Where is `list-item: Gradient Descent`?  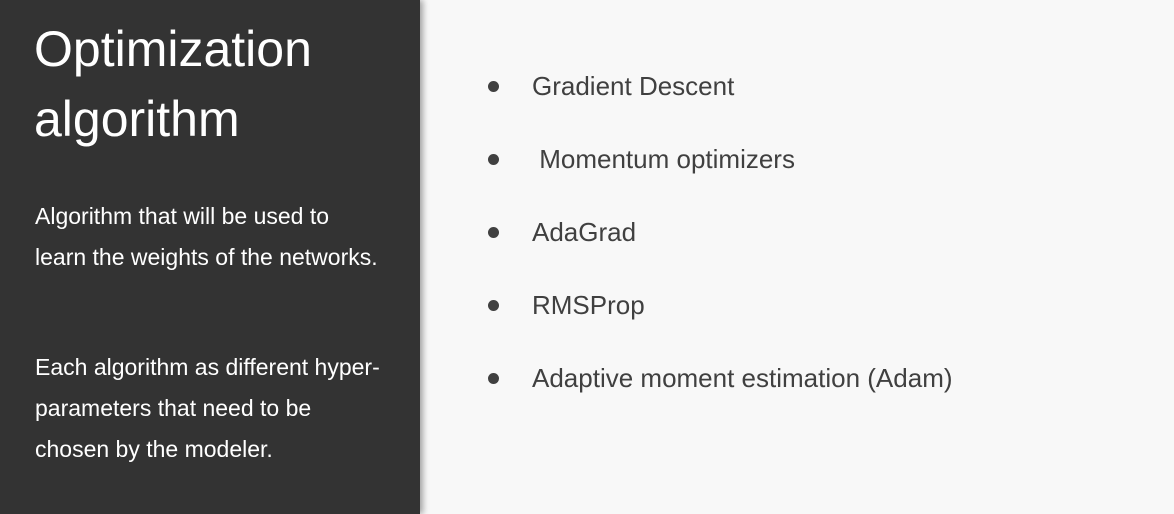
list-item: Gradient Descent is located at coordinates (720, 86).